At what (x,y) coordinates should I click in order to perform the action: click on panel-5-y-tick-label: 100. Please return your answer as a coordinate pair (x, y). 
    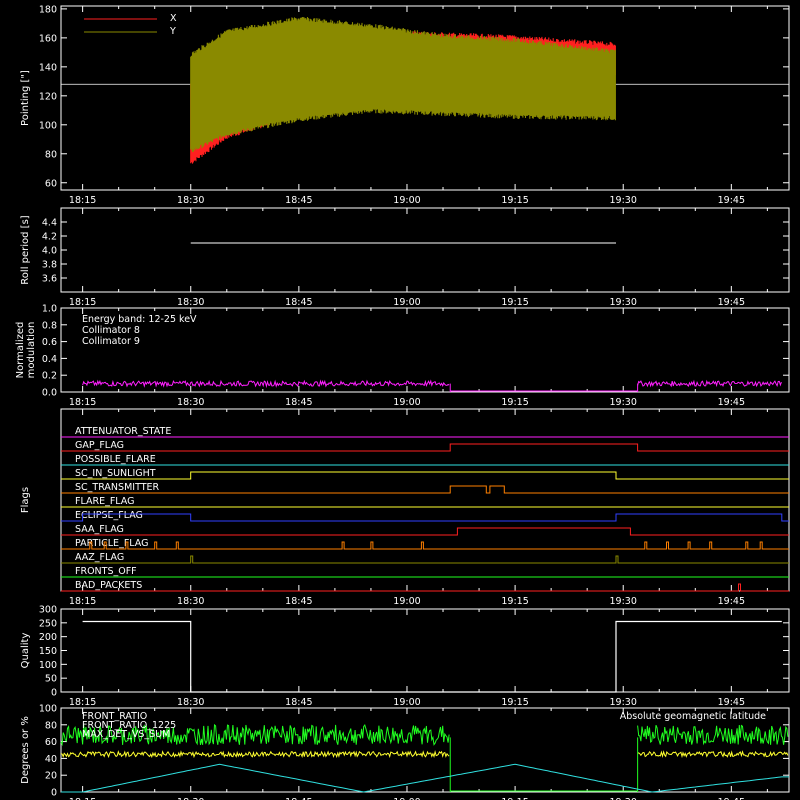
    Looking at the image, I should click on (48, 665).